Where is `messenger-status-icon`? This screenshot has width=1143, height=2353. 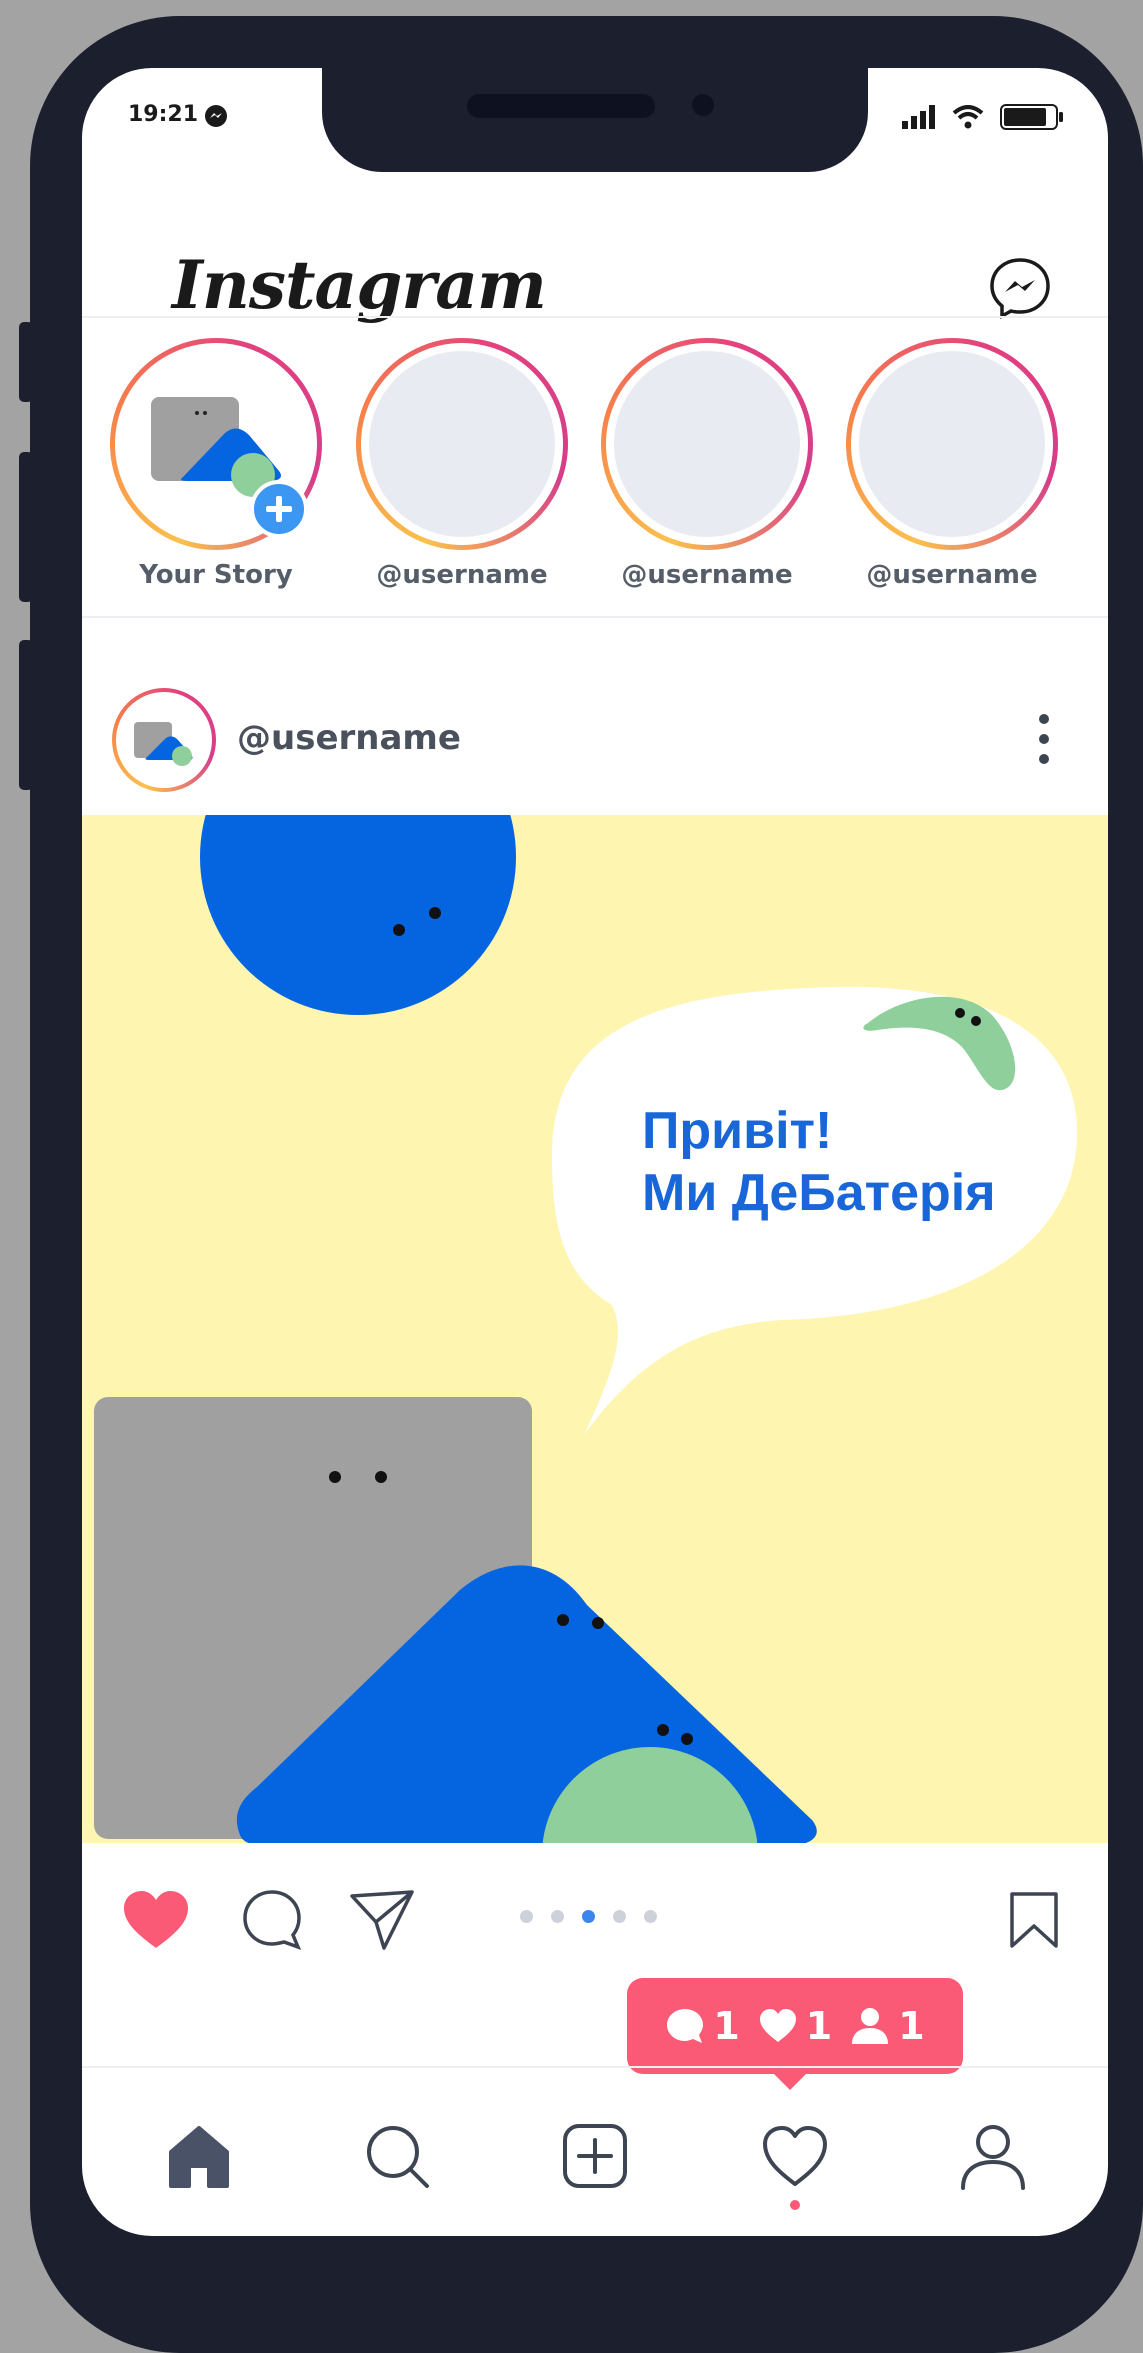 messenger-status-icon is located at coordinates (216, 116).